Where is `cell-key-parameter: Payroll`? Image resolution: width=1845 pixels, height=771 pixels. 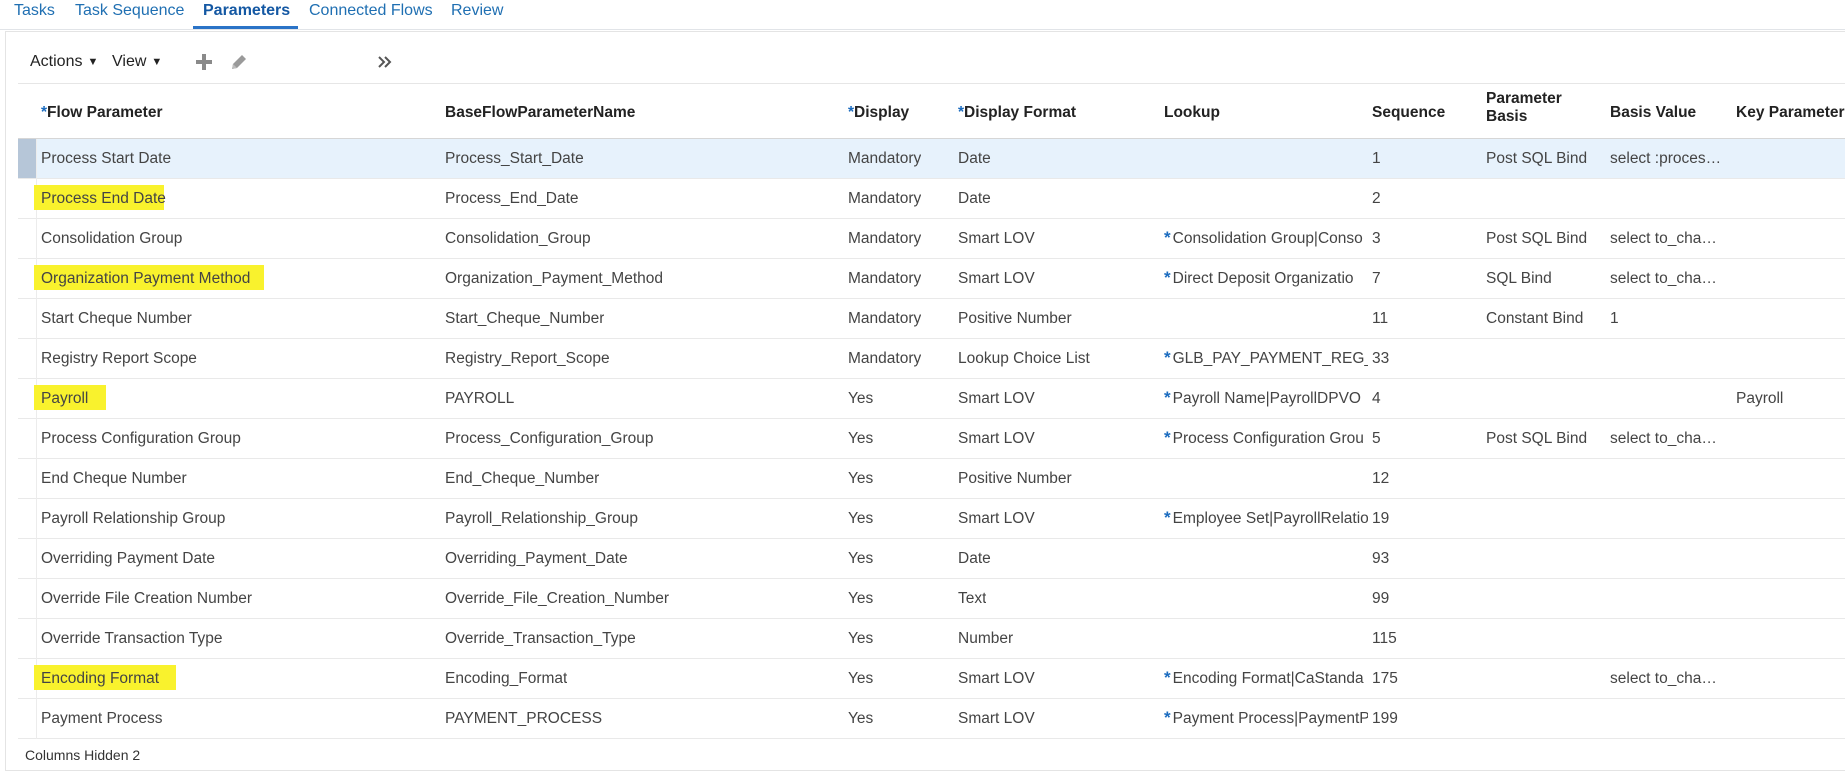 cell-key-parameter: Payroll is located at coordinates (1760, 398).